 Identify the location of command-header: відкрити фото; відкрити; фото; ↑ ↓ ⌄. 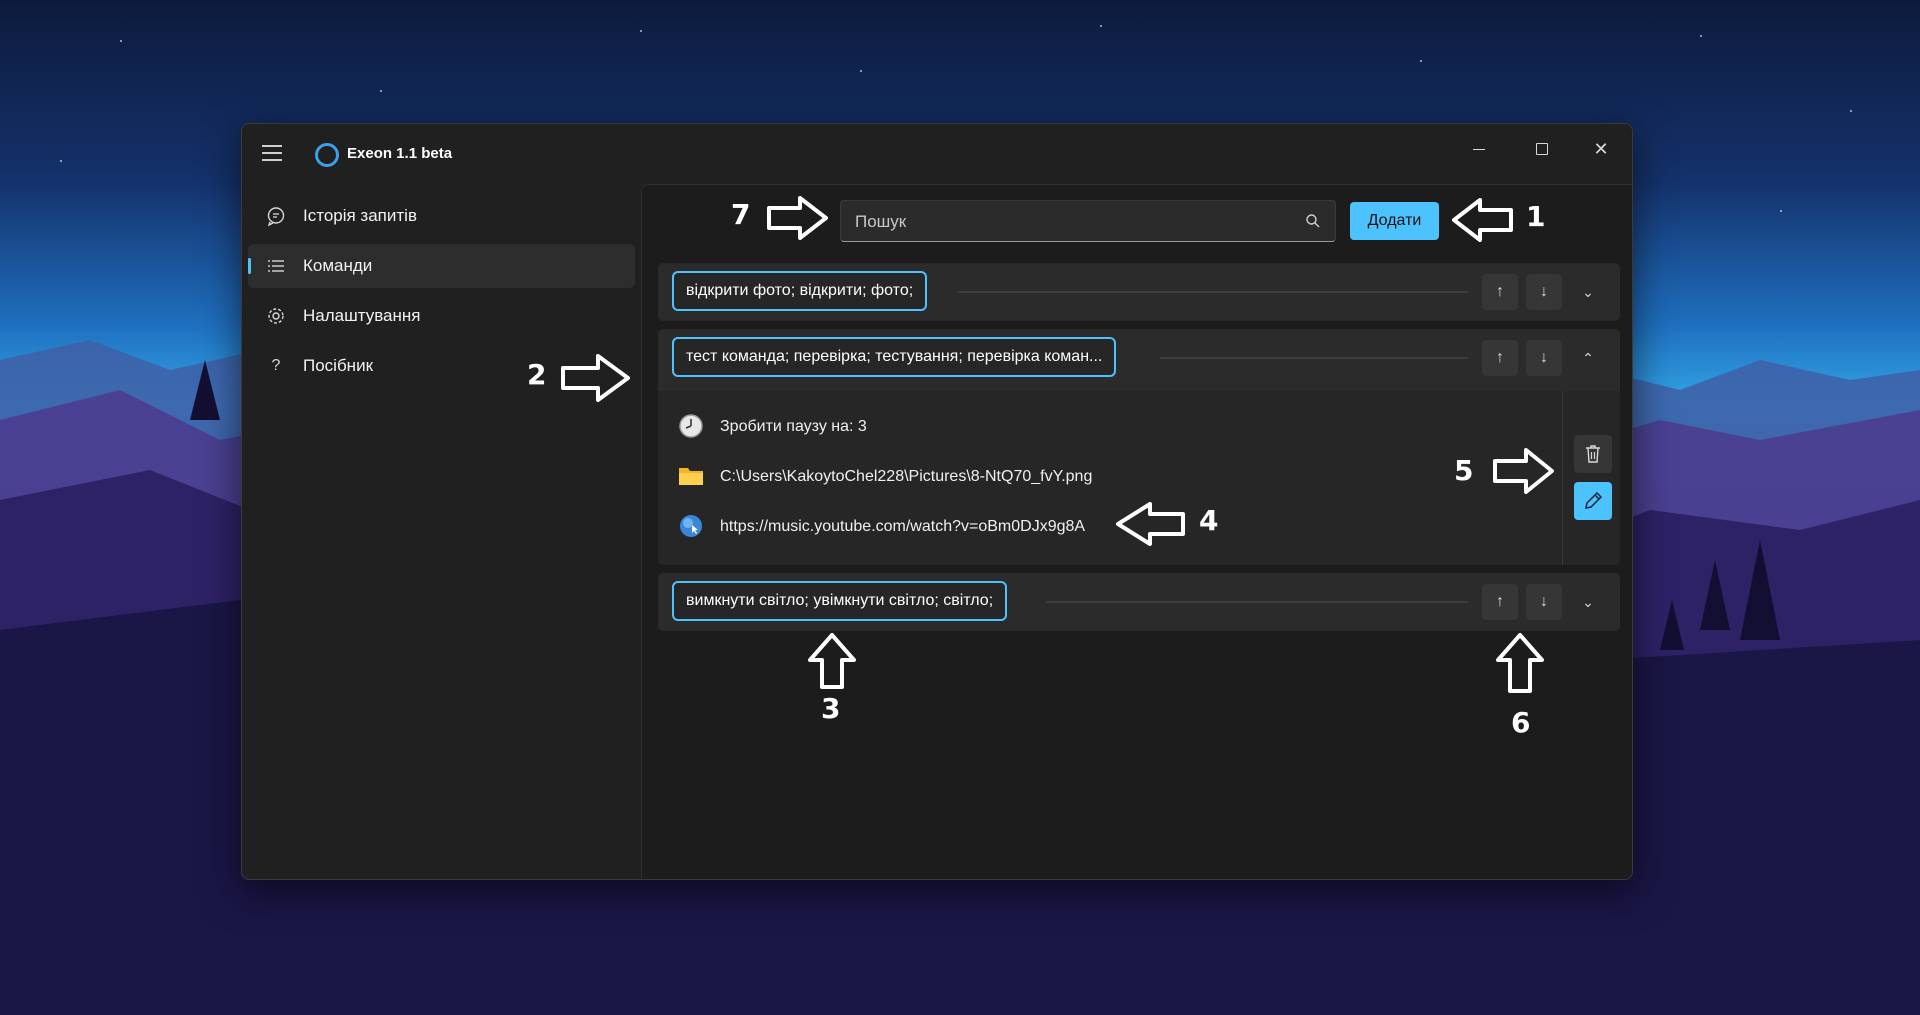
(1139, 292).